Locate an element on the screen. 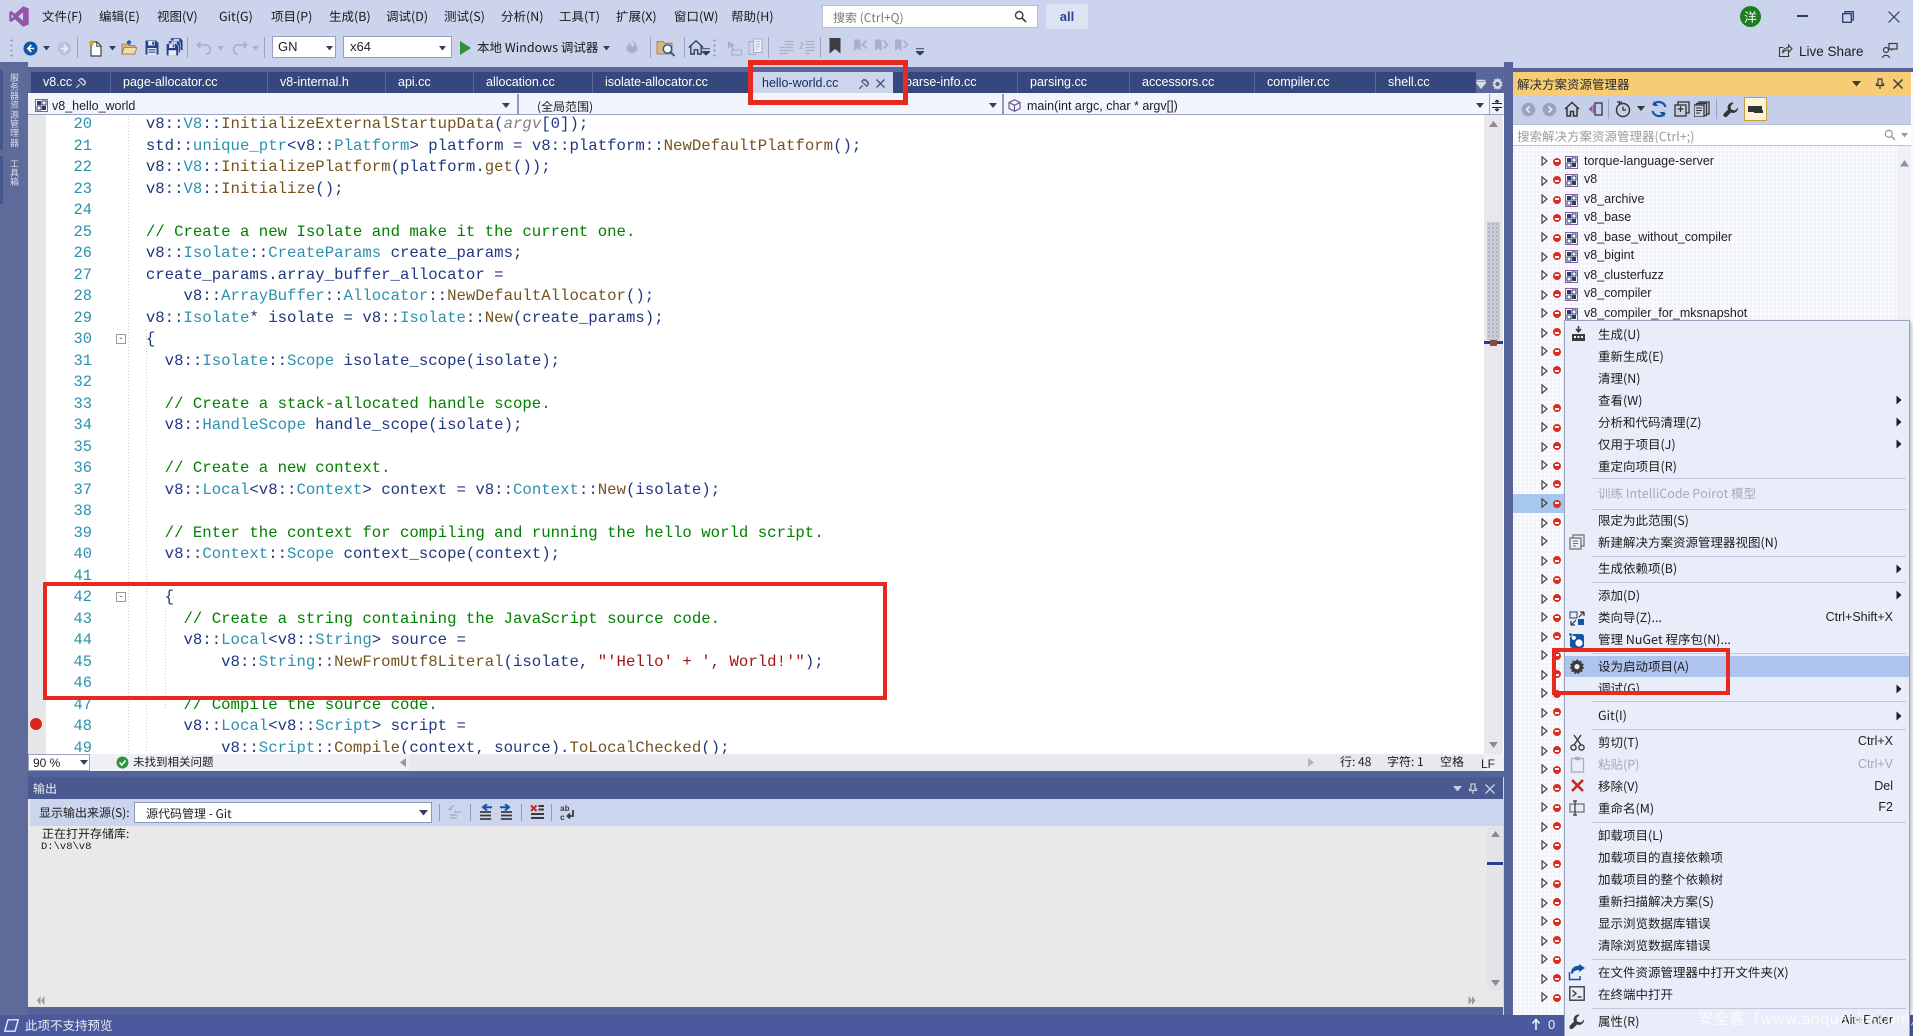 This screenshot has width=1913, height=1036. svg-text: c is located at coordinates (562, 818).